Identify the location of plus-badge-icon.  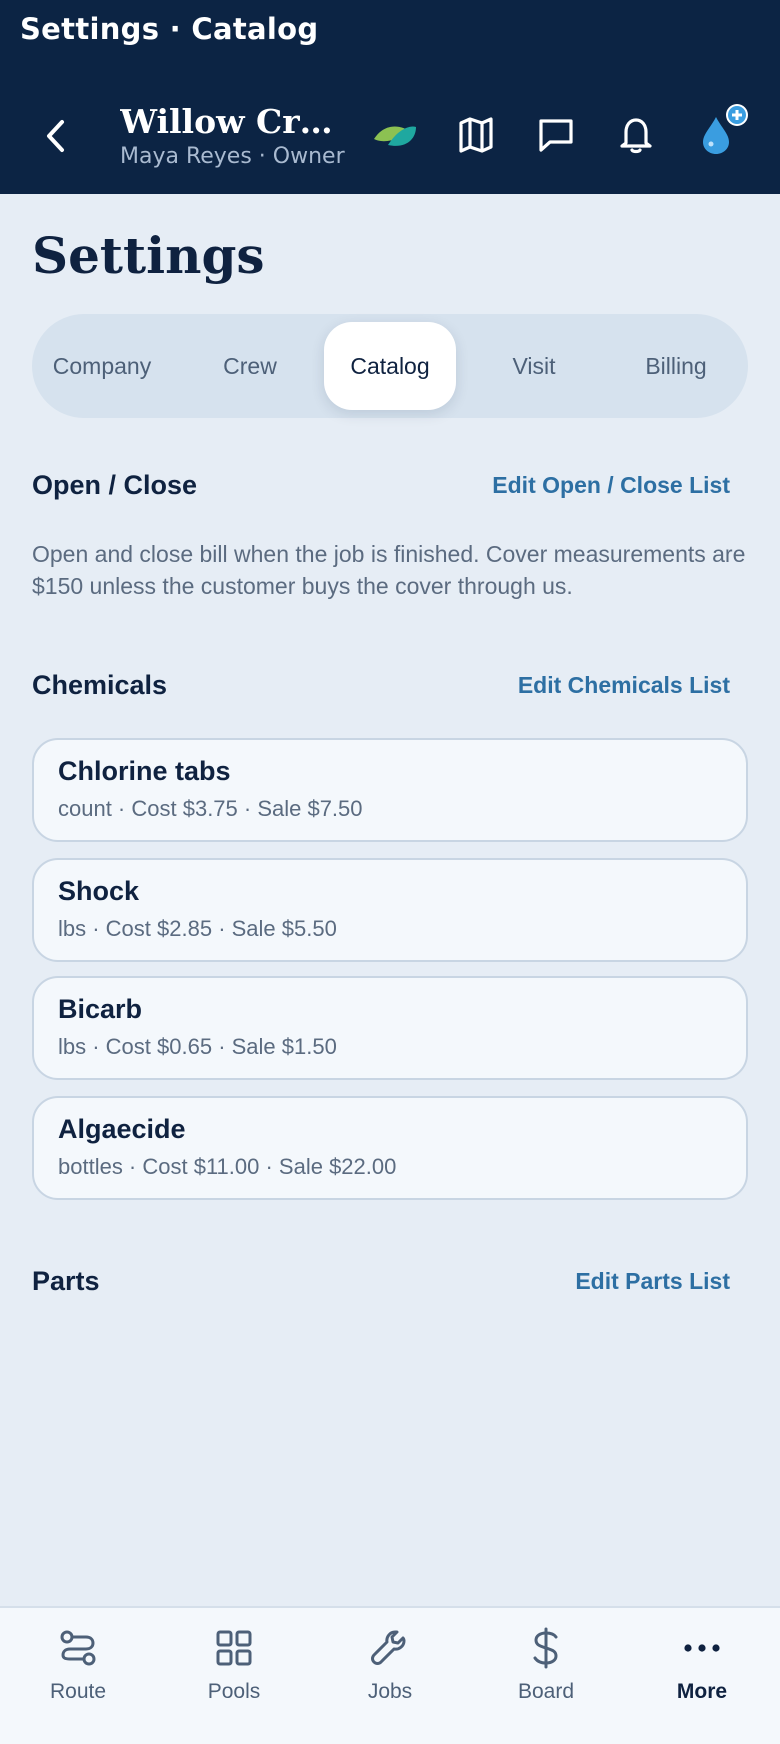
(737, 115).